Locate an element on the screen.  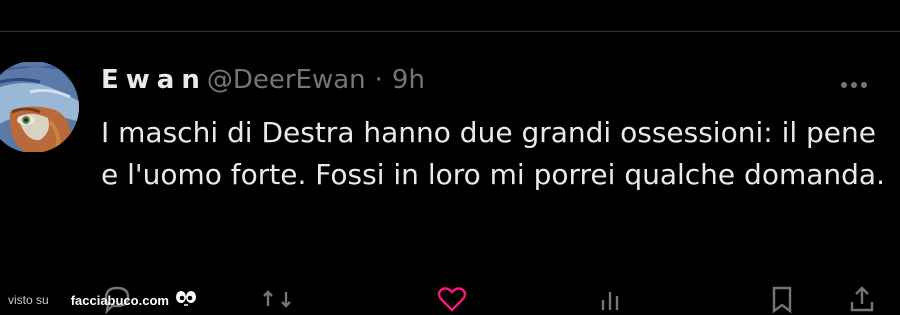
watermark-prefix: visto su is located at coordinates (28, 300).